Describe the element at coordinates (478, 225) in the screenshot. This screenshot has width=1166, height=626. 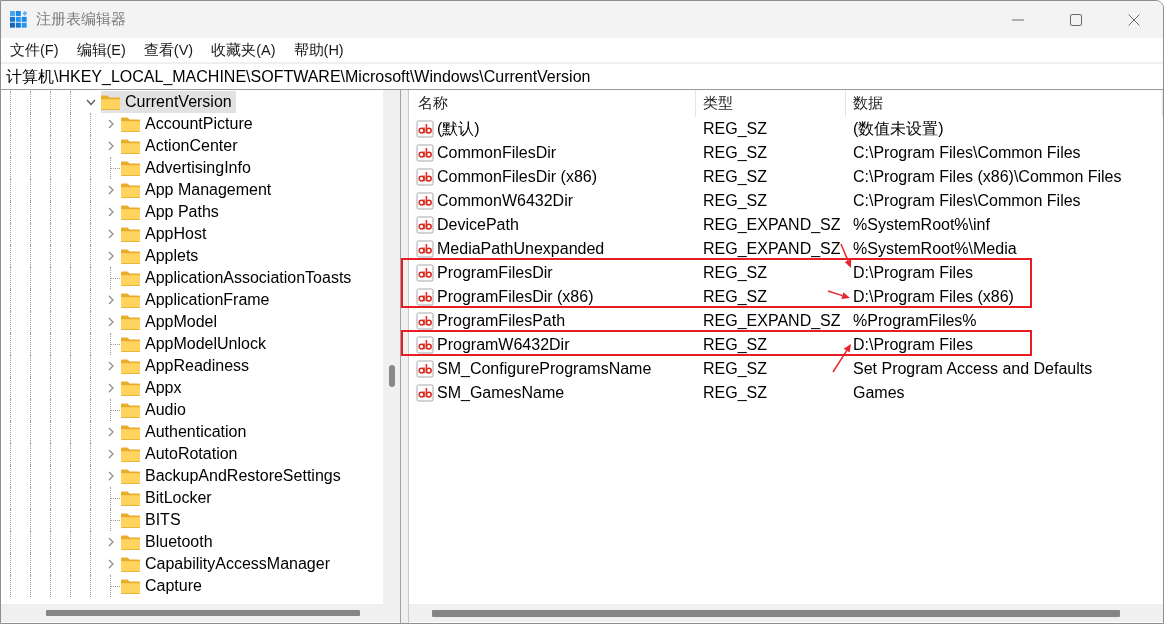
I see `value-name: DevicePath` at that location.